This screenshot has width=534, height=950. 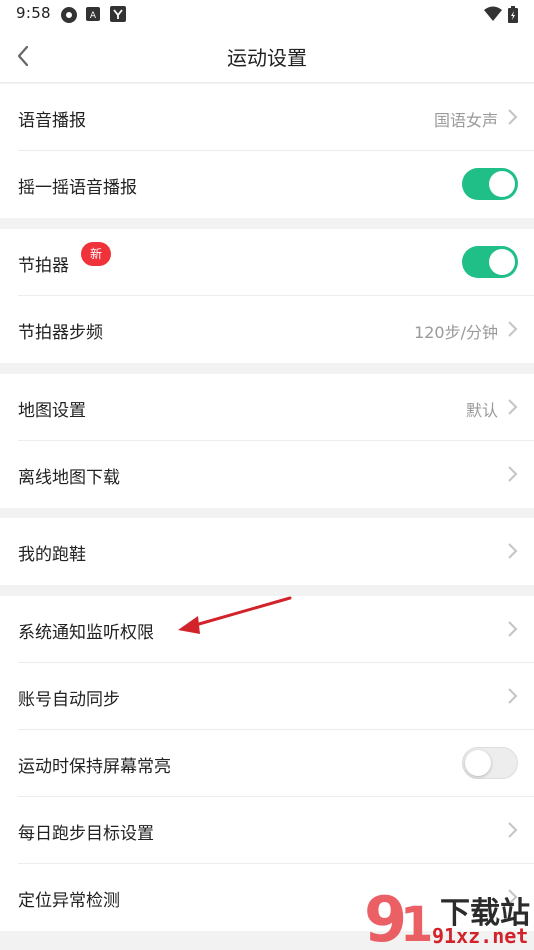 What do you see at coordinates (480, 936) in the screenshot?
I see `watermark-domain: 91xz.net` at bounding box center [480, 936].